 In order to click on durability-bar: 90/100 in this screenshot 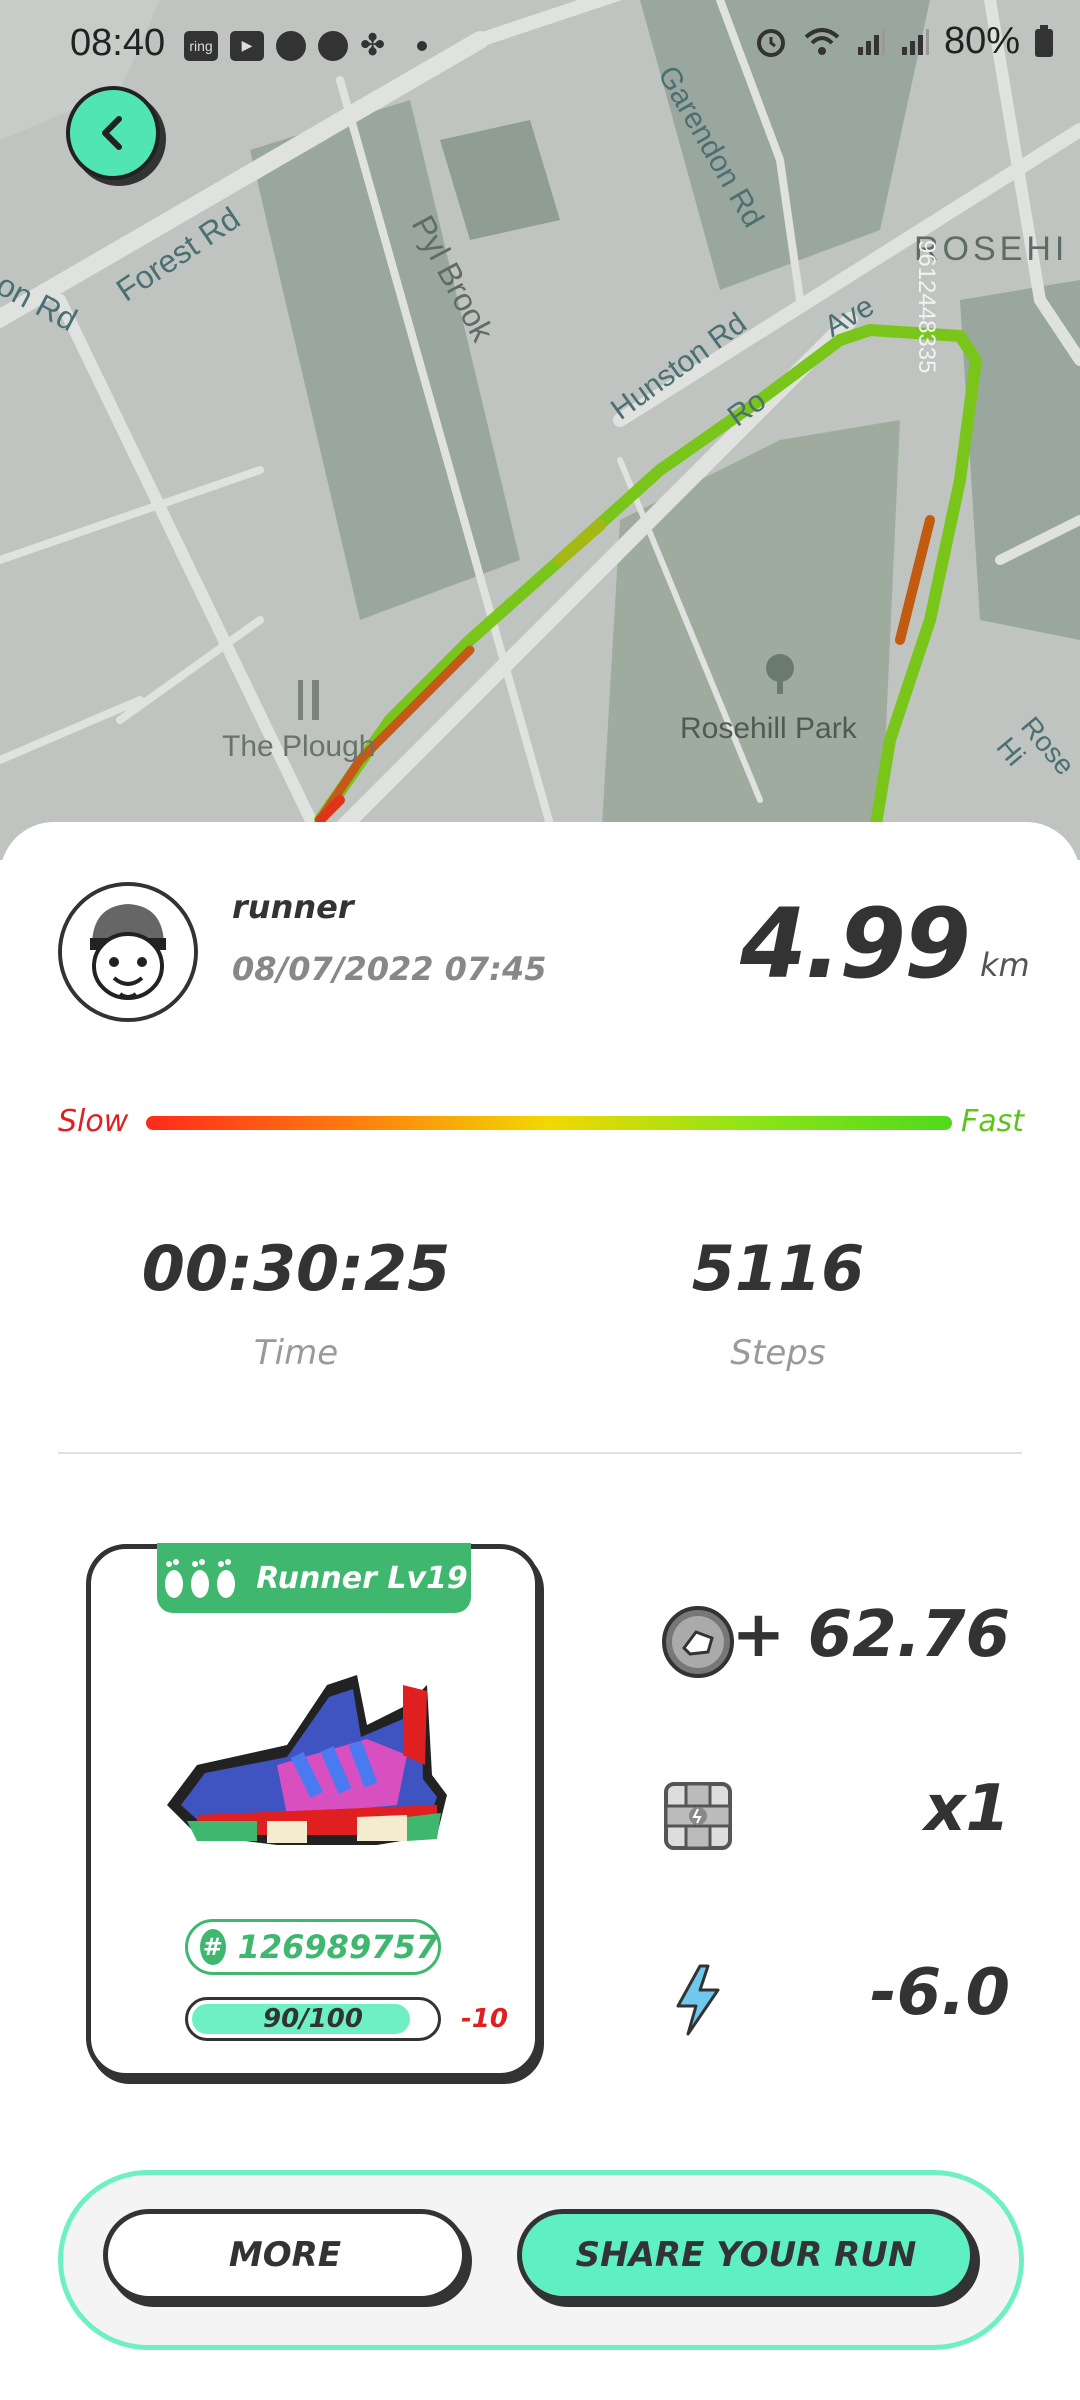, I will do `click(313, 2019)`.